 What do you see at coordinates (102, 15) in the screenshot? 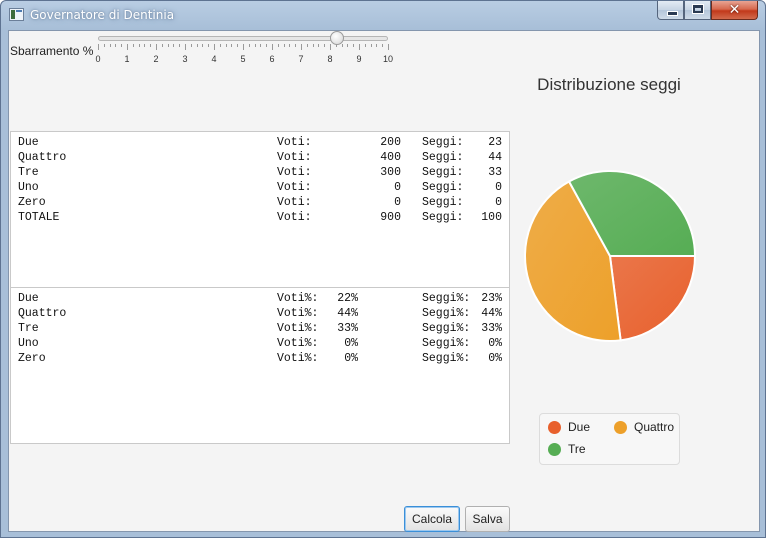
I see `window-title: Governatore di Dentinia` at bounding box center [102, 15].